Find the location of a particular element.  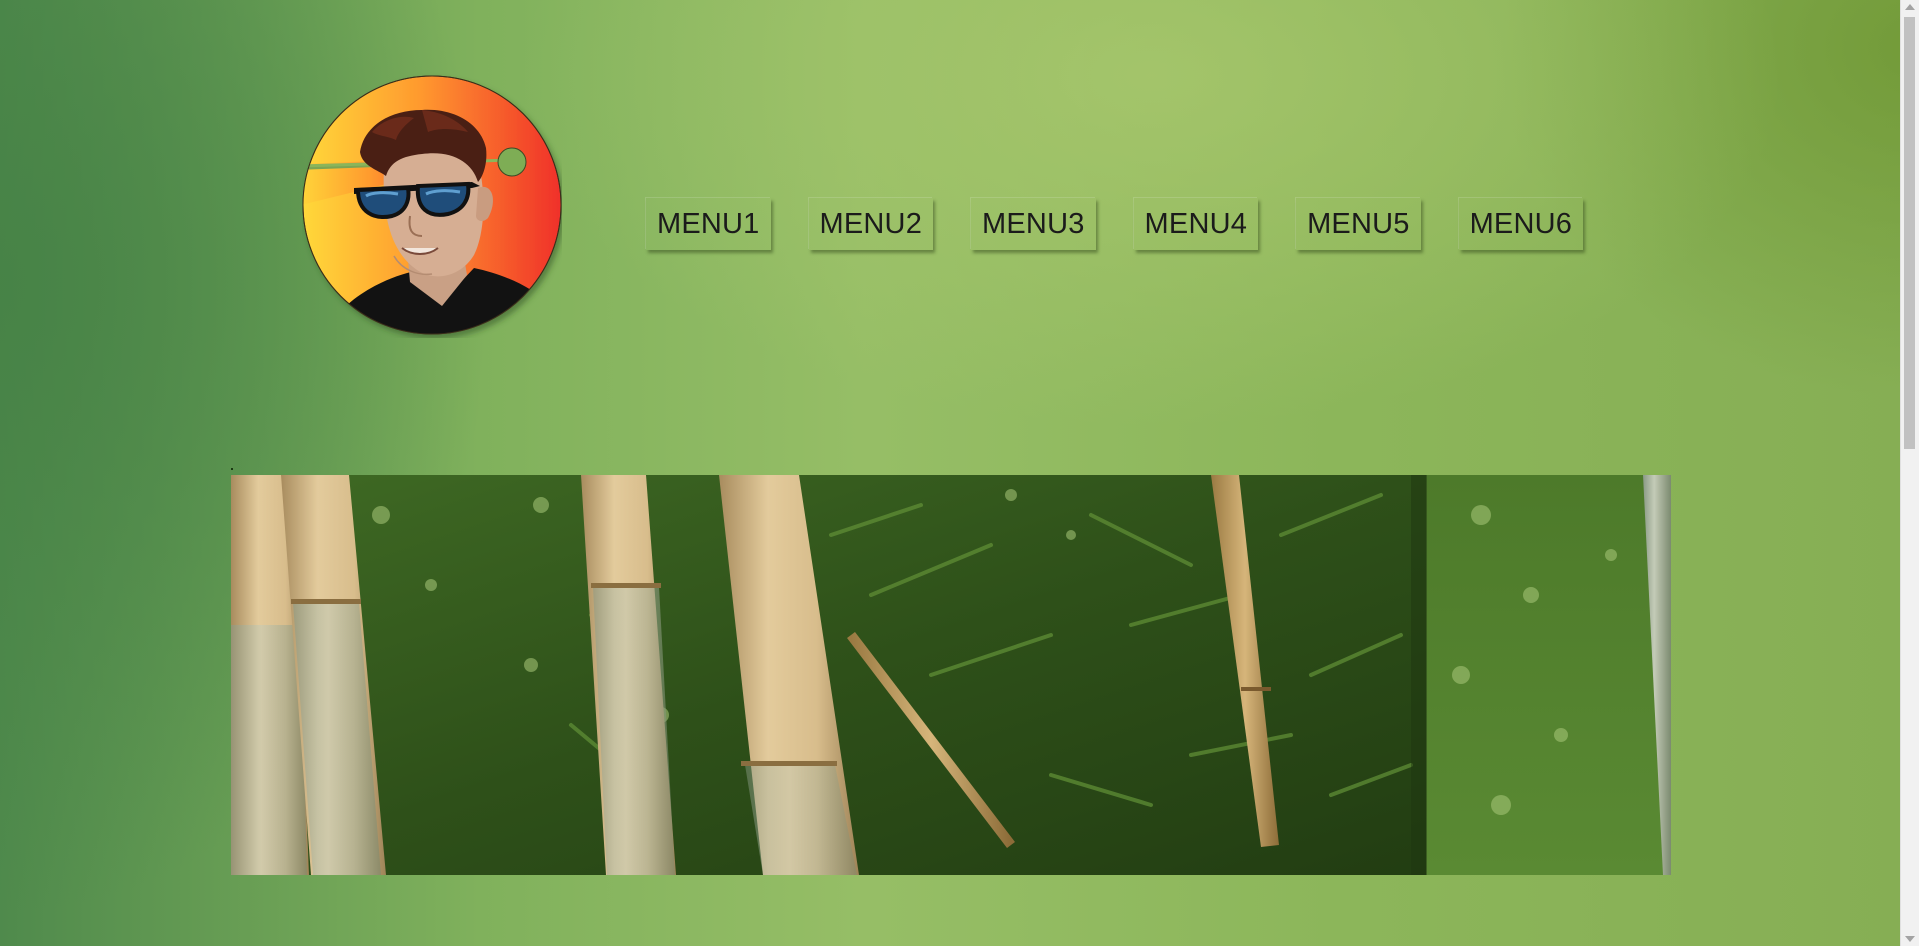

vertical-scrollbar is located at coordinates (1909, 473).